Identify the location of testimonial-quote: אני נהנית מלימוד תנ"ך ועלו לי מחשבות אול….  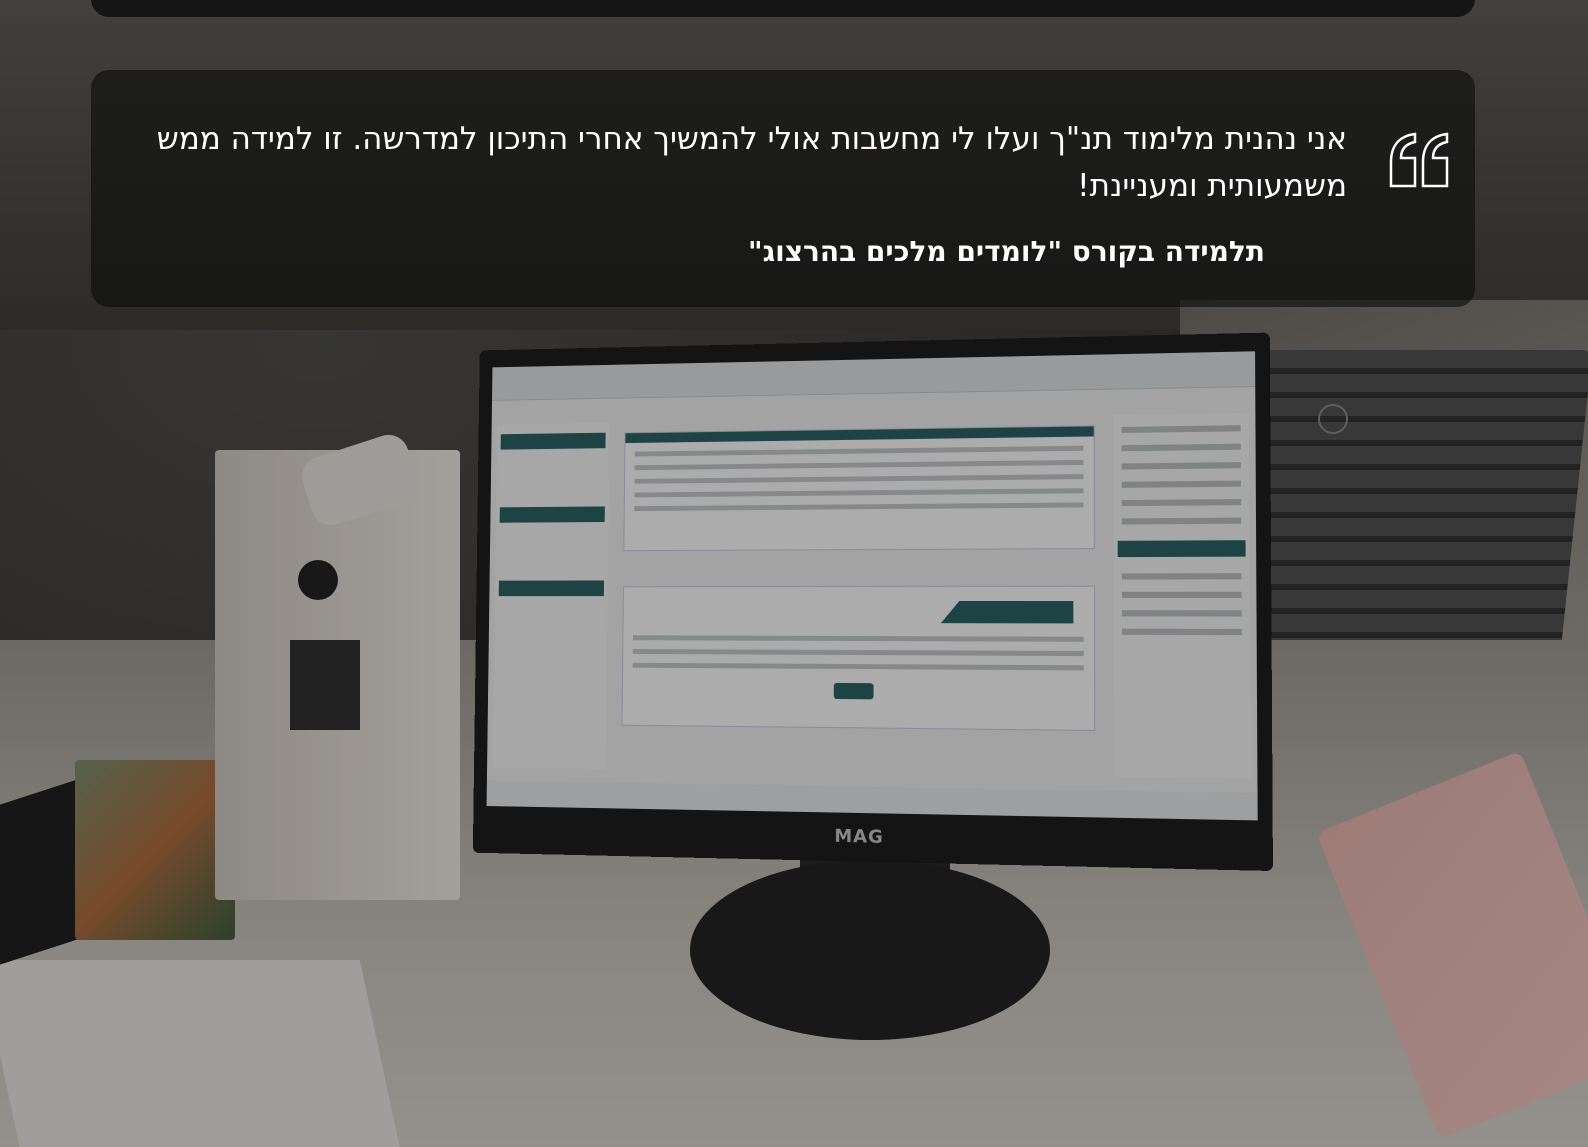
(751, 162).